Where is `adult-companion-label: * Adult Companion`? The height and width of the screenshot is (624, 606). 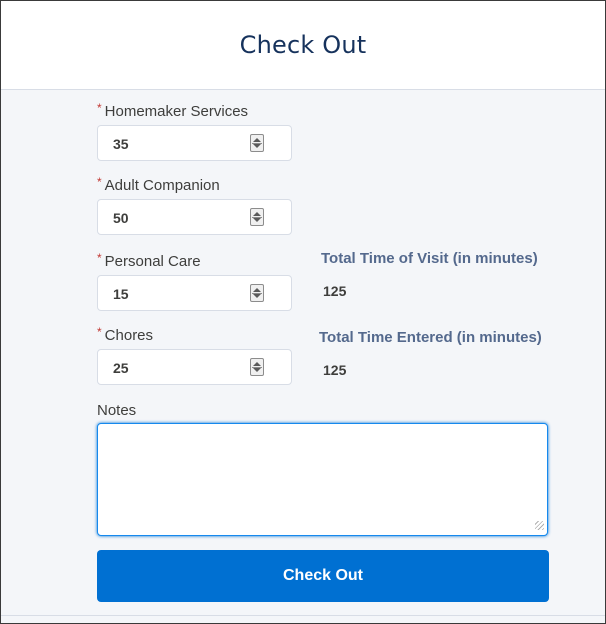
adult-companion-label: * Adult Companion is located at coordinates (158, 184).